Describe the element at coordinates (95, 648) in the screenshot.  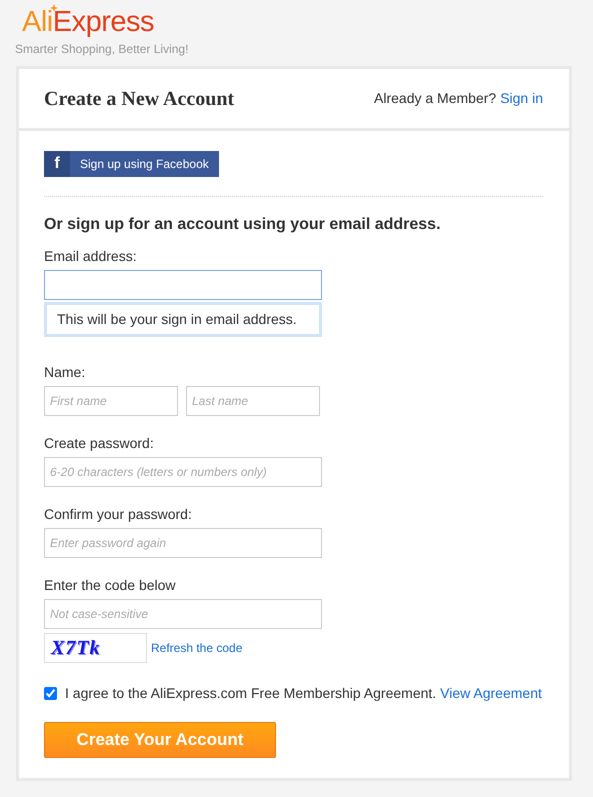
I see `captcha-image: X7Tk` at that location.